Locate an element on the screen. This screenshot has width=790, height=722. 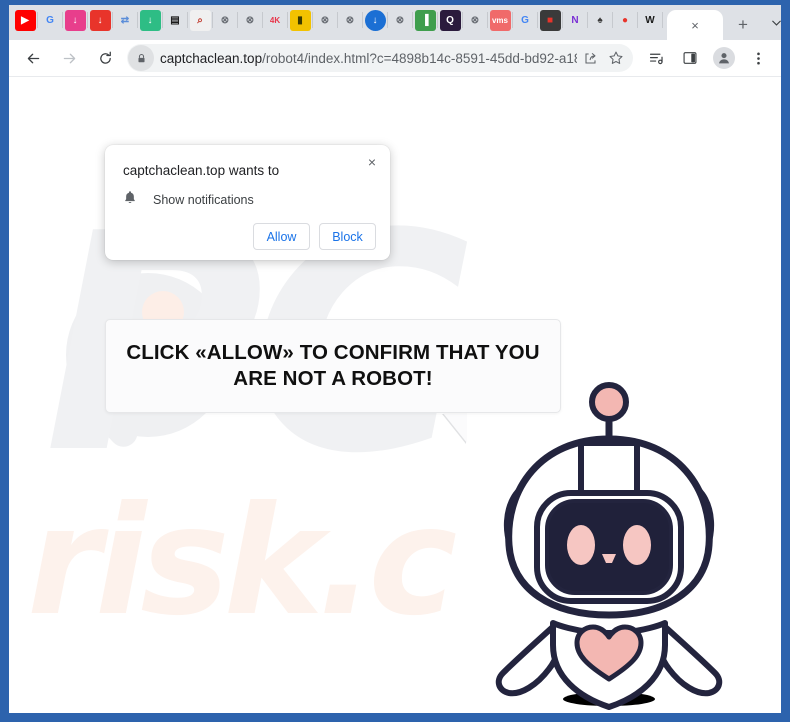
youtube-extension-icon: ▶ is located at coordinates (25, 20).